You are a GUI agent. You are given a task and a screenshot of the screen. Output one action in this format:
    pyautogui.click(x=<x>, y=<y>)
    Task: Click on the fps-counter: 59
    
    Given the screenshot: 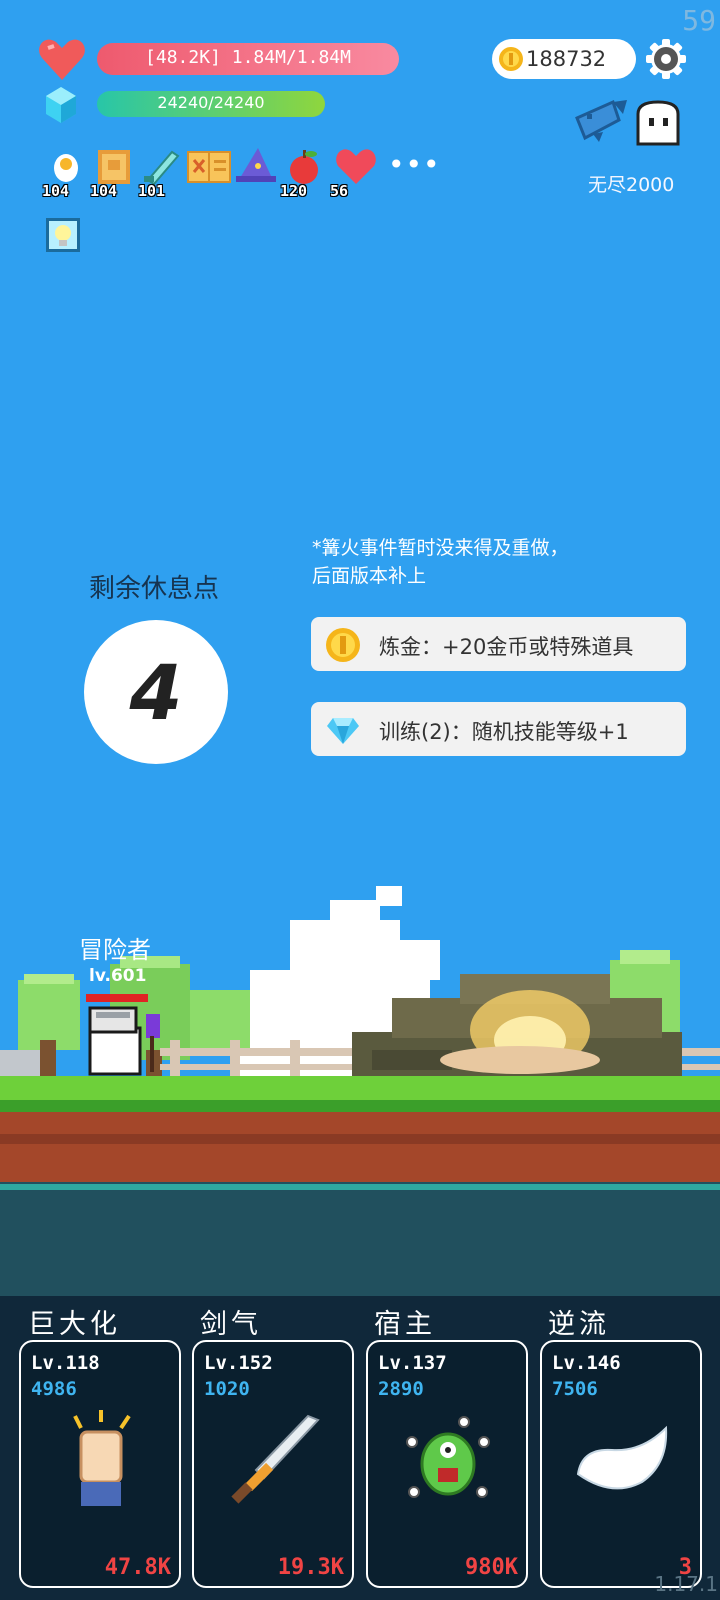 What is the action you would take?
    pyautogui.click(x=699, y=20)
    